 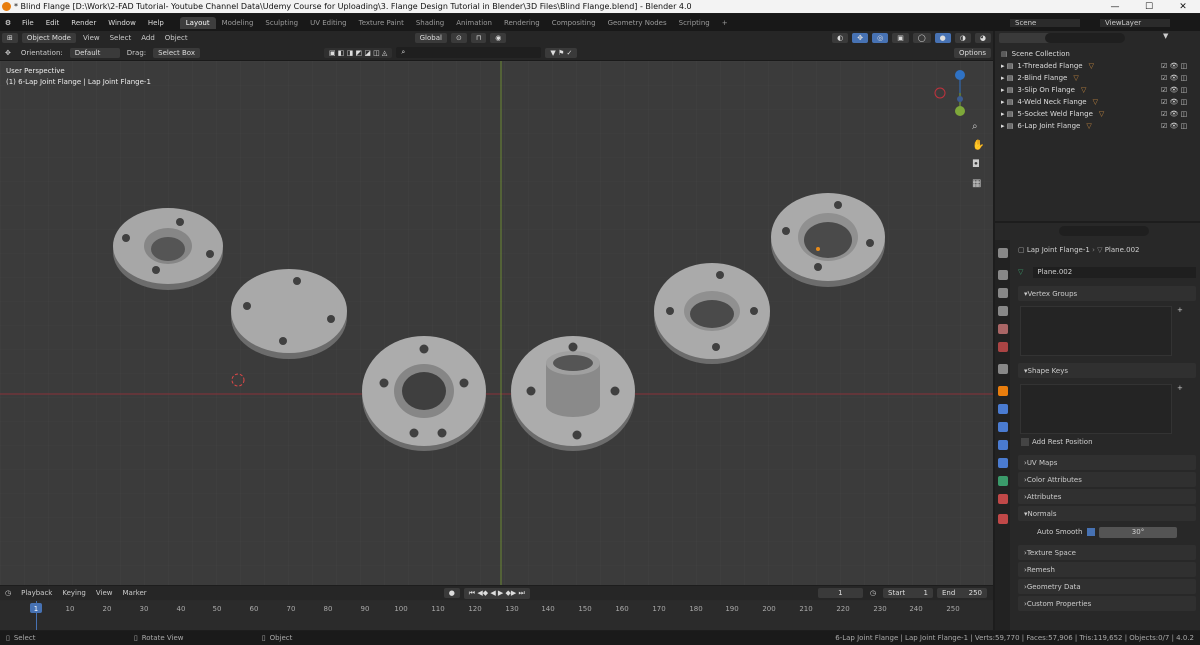 I want to click on visibility-toggles: ☑ 👁 ◫ ☑ 👁 ◫ ☑ 👁 ◫ ☑ 👁 ◫ ☑ 👁 ◫ ☑ 👁 ◫, so click(x=1174, y=96).